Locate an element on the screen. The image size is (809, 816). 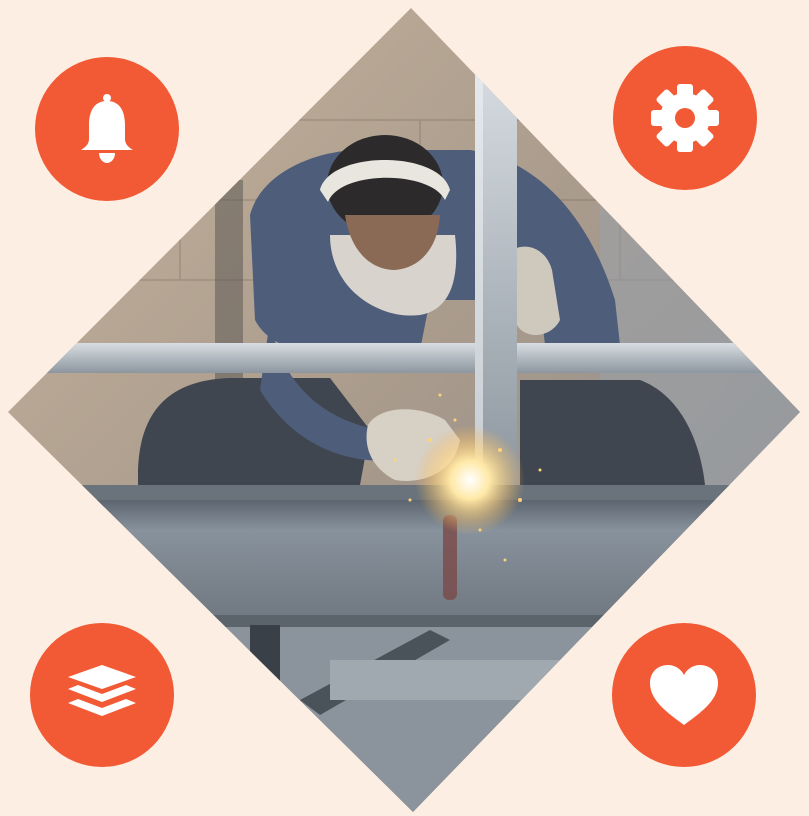
gear-badge is located at coordinates (685, 118).